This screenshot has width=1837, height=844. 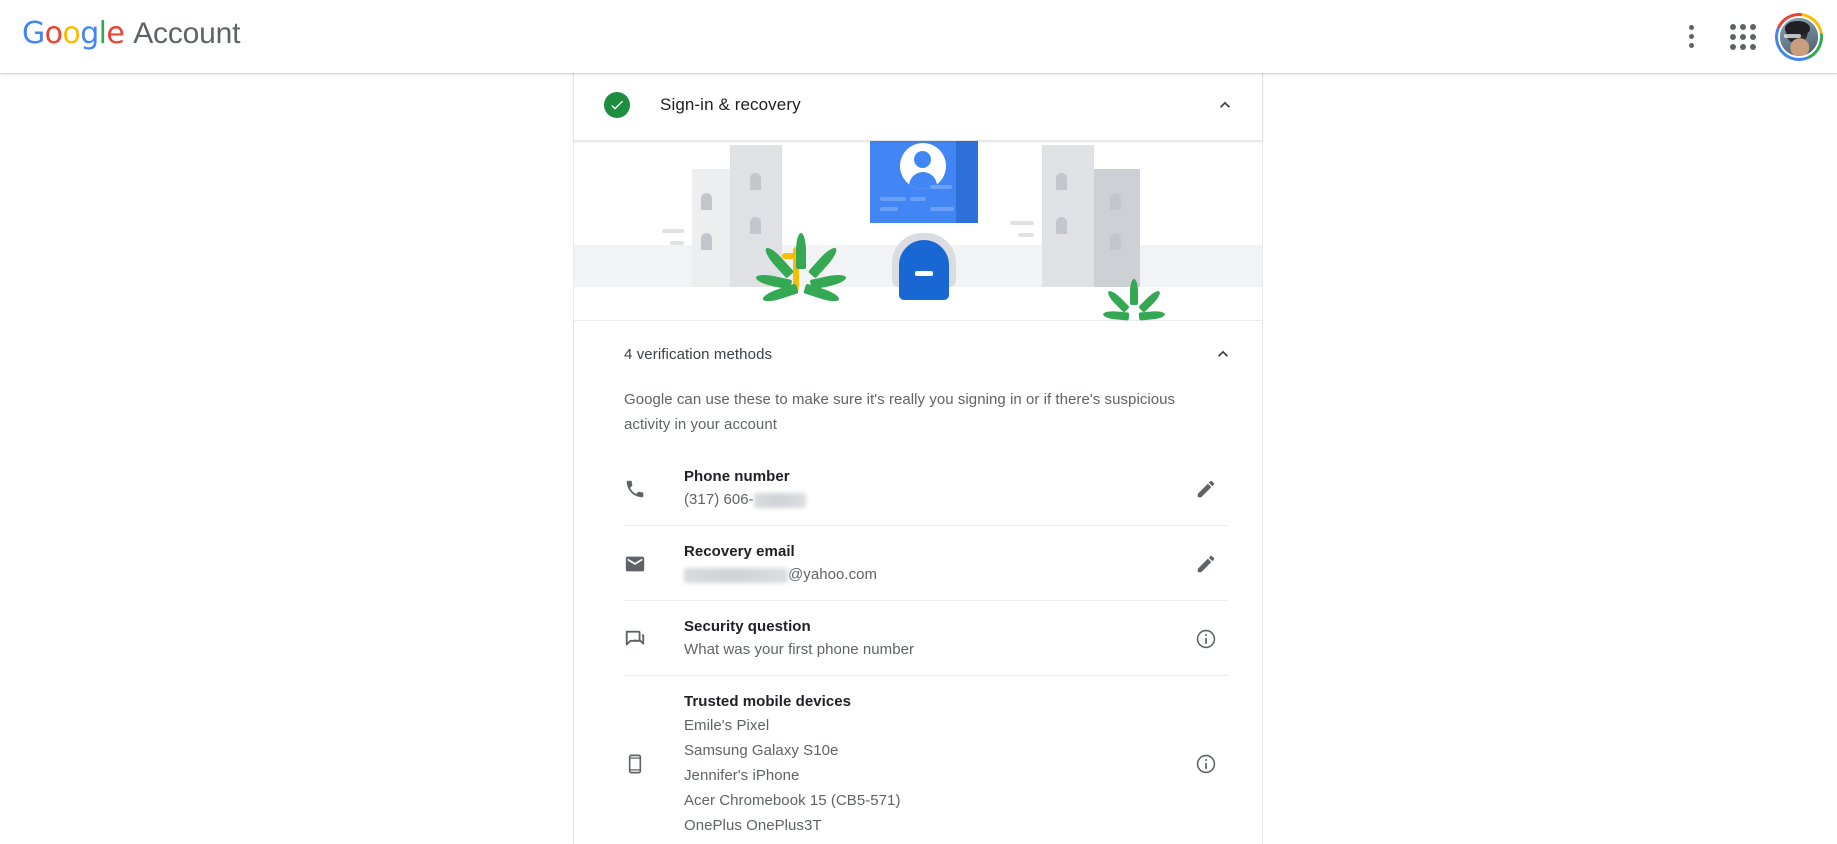 I want to click on trusted-device-item: Samsung Galaxy S10e, so click(x=761, y=750).